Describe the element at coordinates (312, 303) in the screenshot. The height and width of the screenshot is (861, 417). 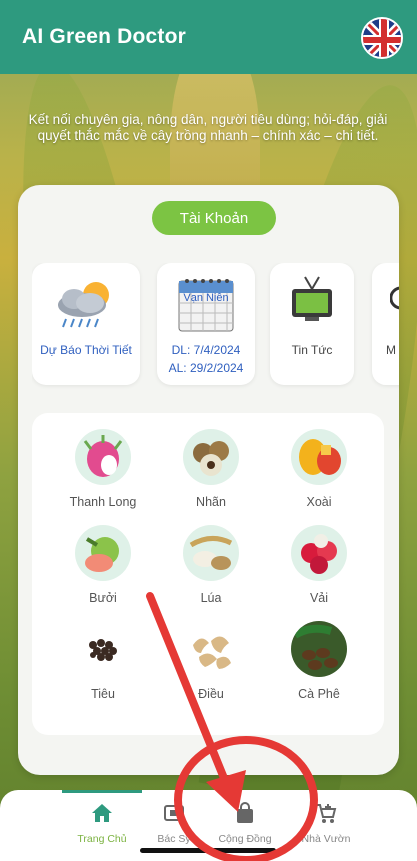
I see `tv-icon` at that location.